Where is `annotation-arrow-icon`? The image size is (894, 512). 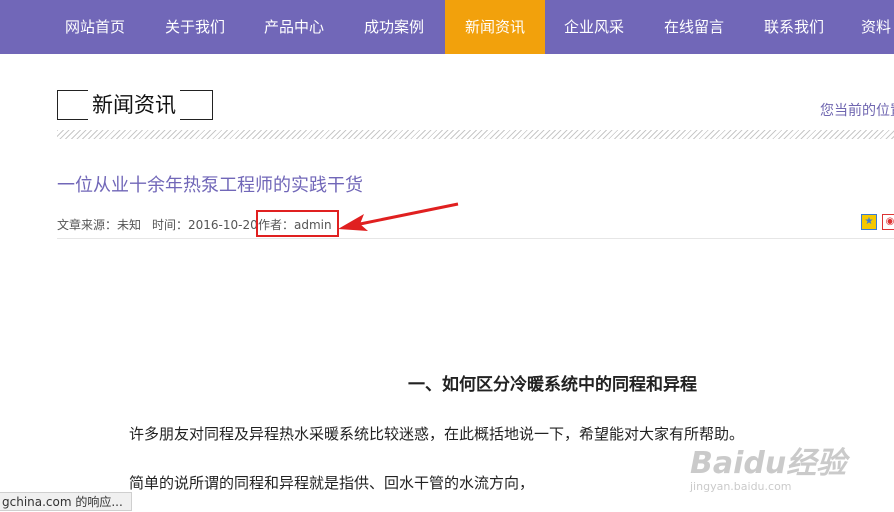
annotation-arrow-icon is located at coordinates (398, 216).